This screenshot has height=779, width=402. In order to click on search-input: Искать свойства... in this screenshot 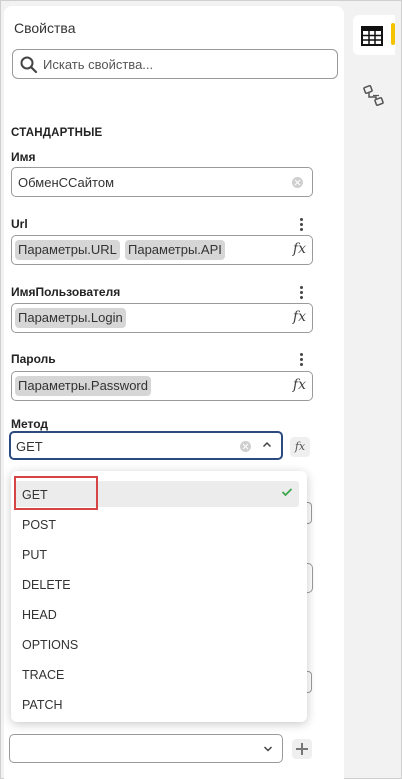, I will do `click(175, 64)`.